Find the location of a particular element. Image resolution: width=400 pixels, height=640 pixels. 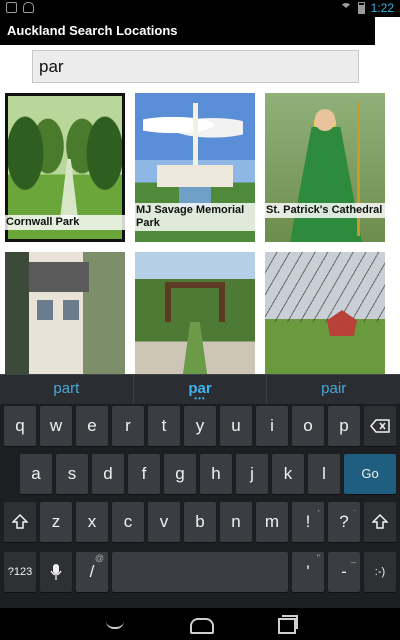

key-slash: / @ is located at coordinates (92, 572).